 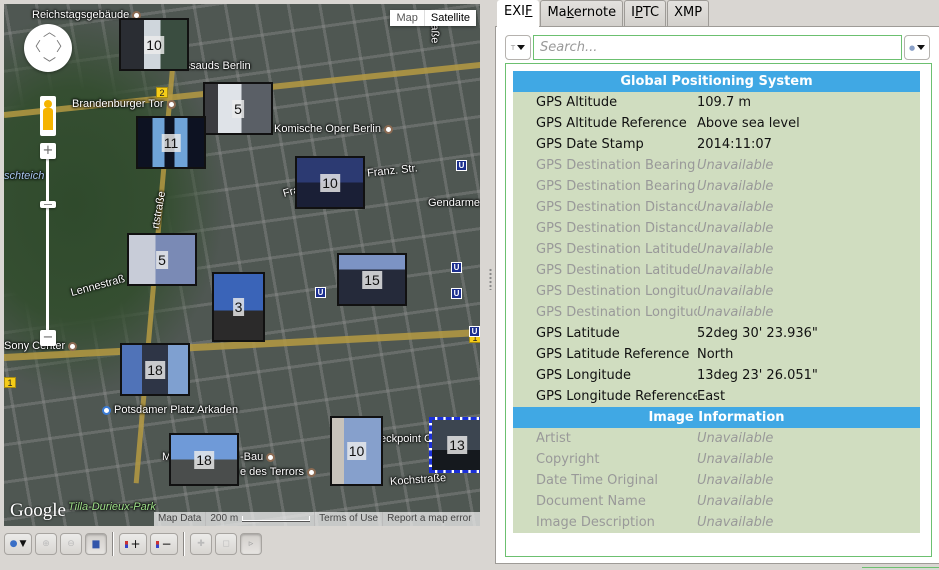 I want to click on metadata-key: GPS Latitude, so click(x=578, y=333).